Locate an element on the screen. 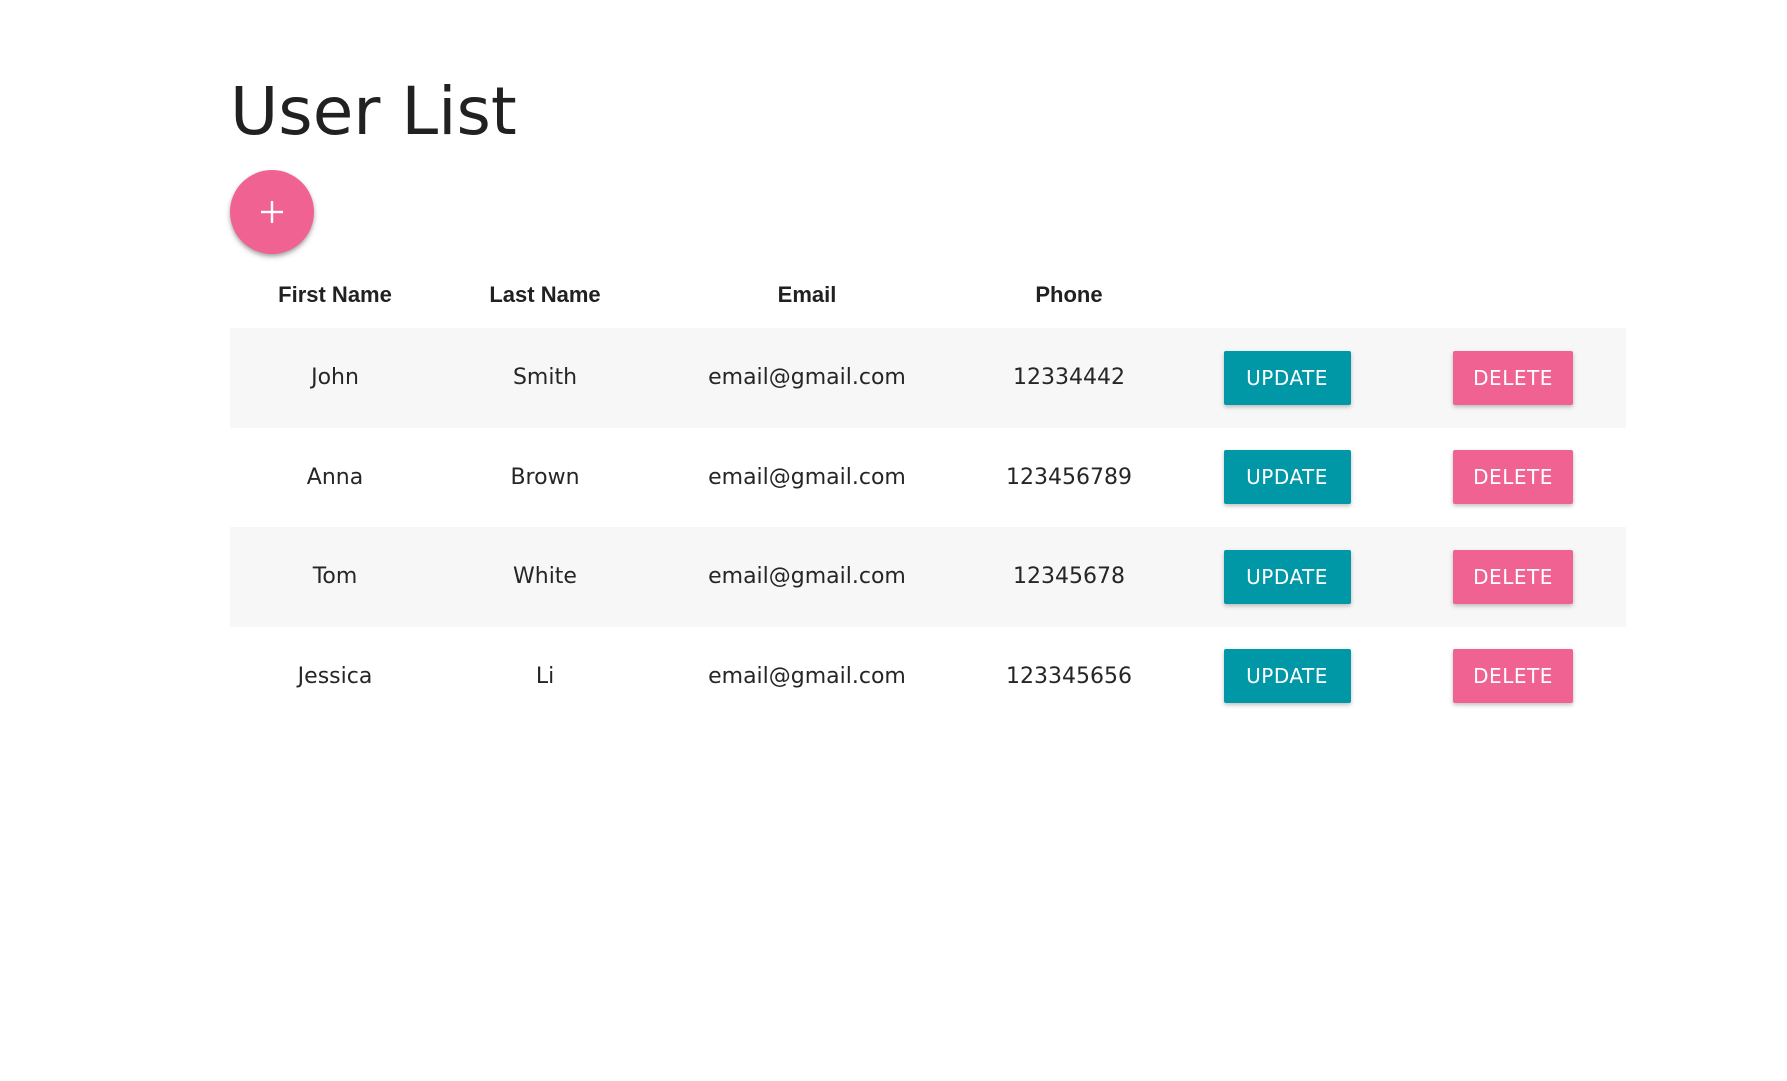 The image size is (1787, 1081). cell-phone: 12345678 is located at coordinates (1069, 577).